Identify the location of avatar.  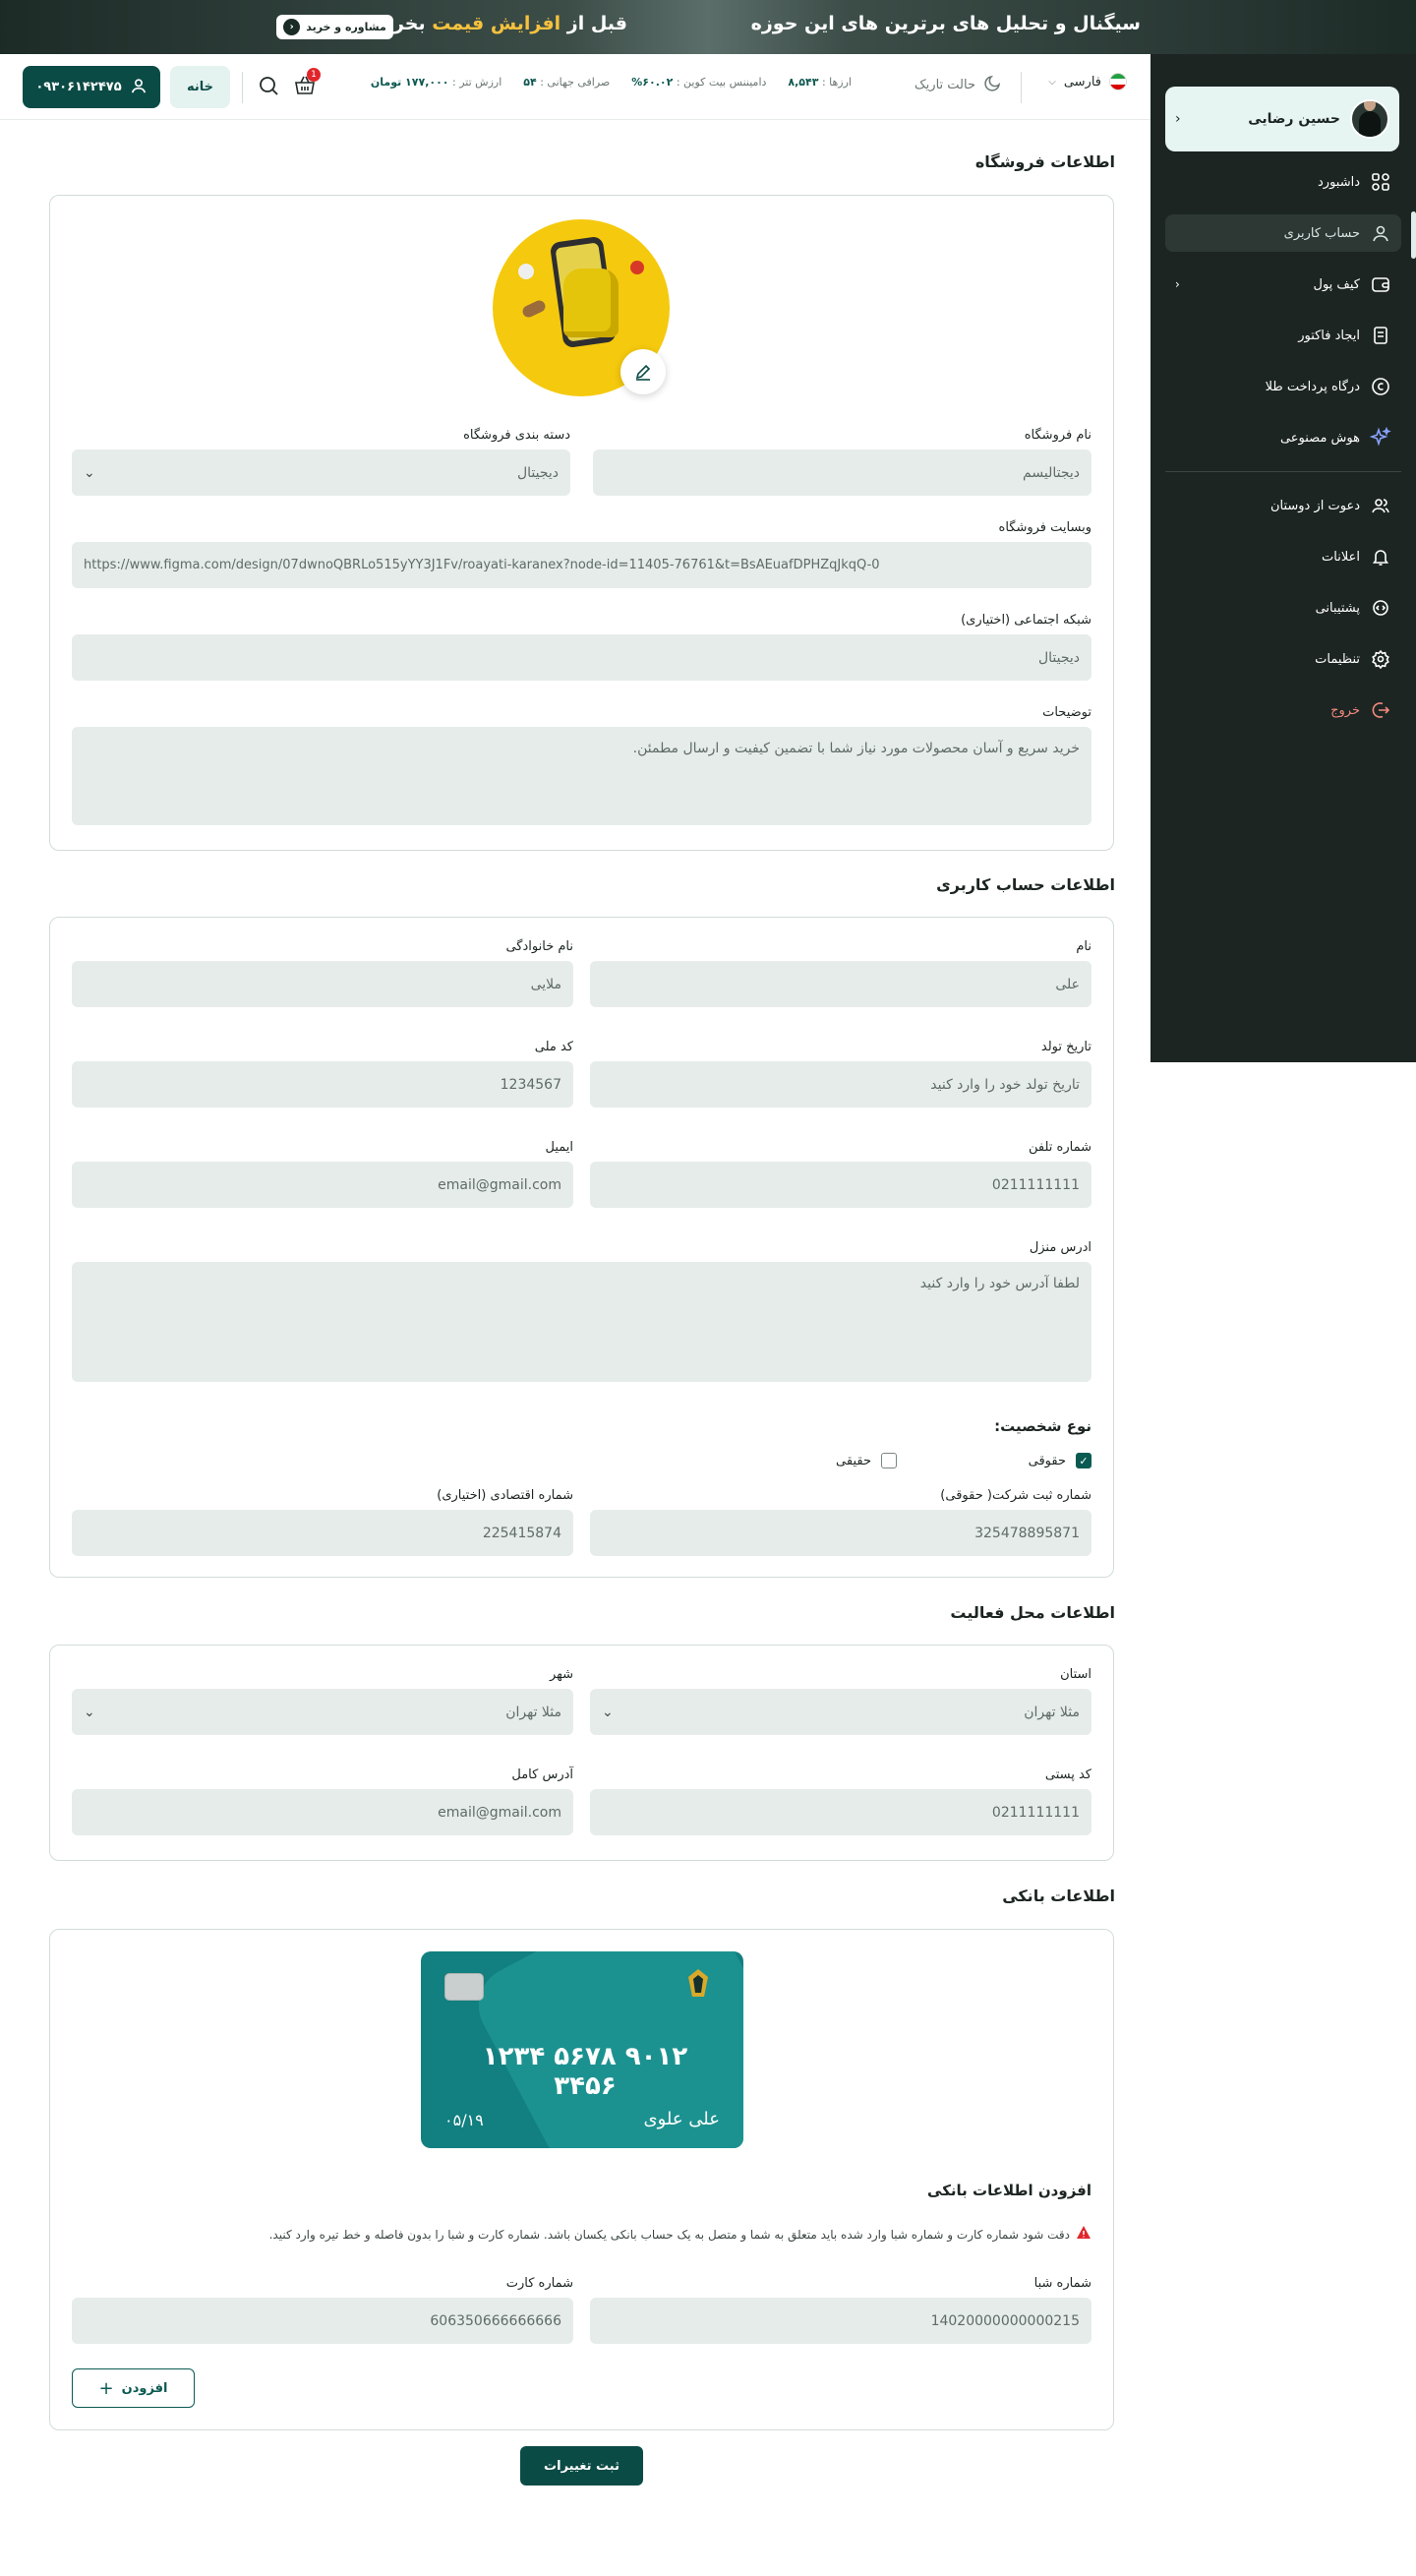
(1369, 119).